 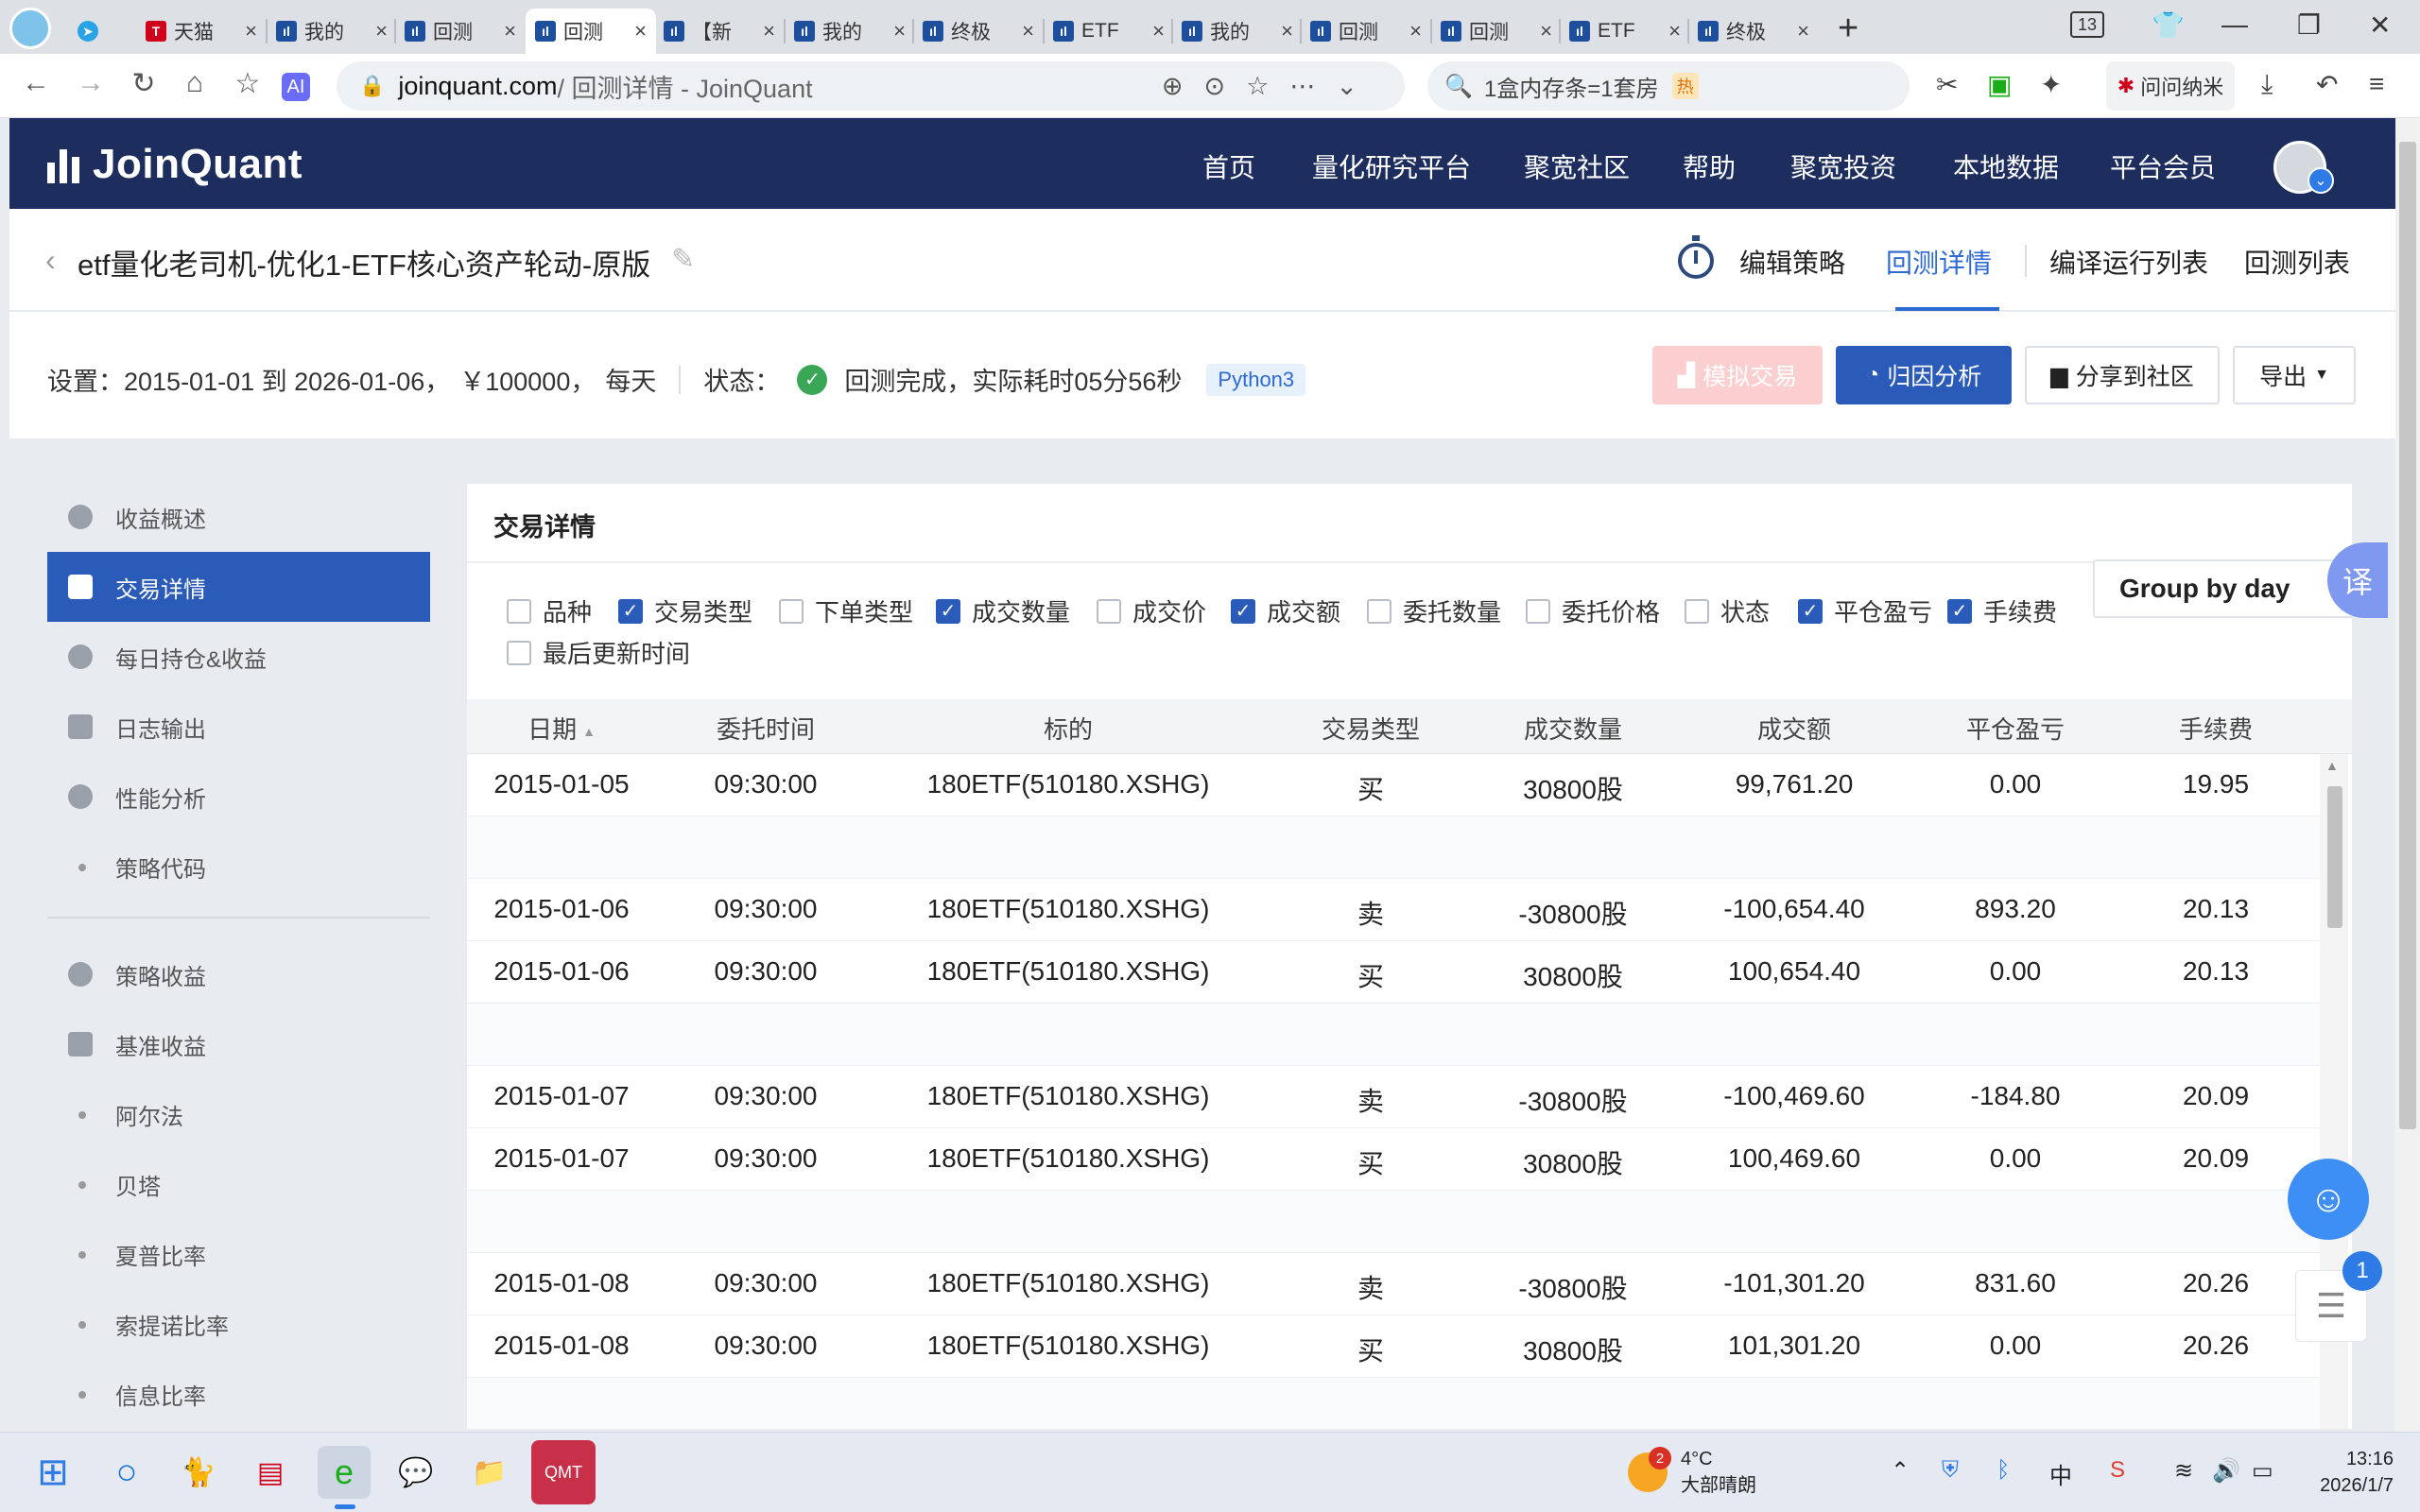 What do you see at coordinates (766, 728) in the screenshot?
I see `column-header: 委托时间` at bounding box center [766, 728].